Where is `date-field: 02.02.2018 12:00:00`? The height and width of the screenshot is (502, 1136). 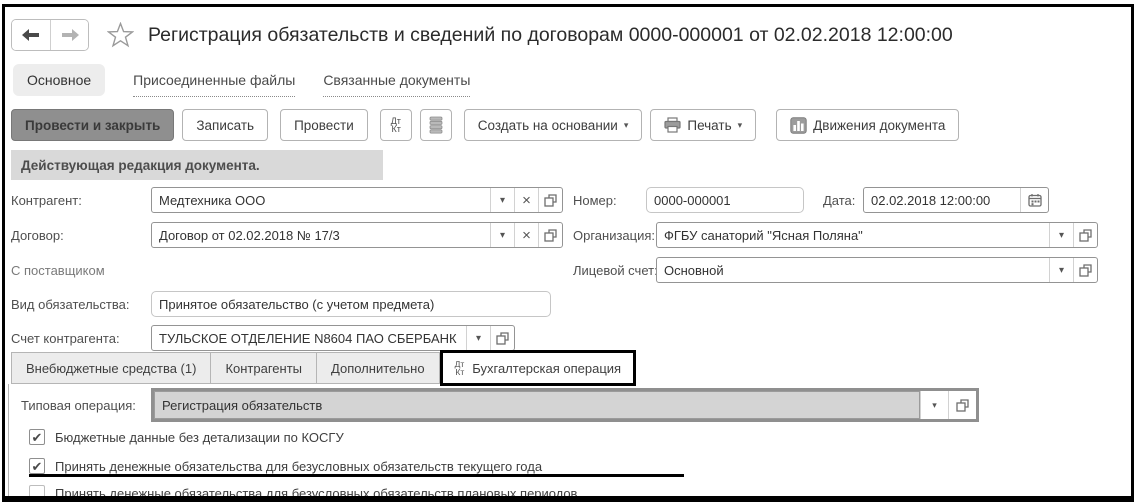
date-field: 02.02.2018 12:00:00 is located at coordinates (956, 200).